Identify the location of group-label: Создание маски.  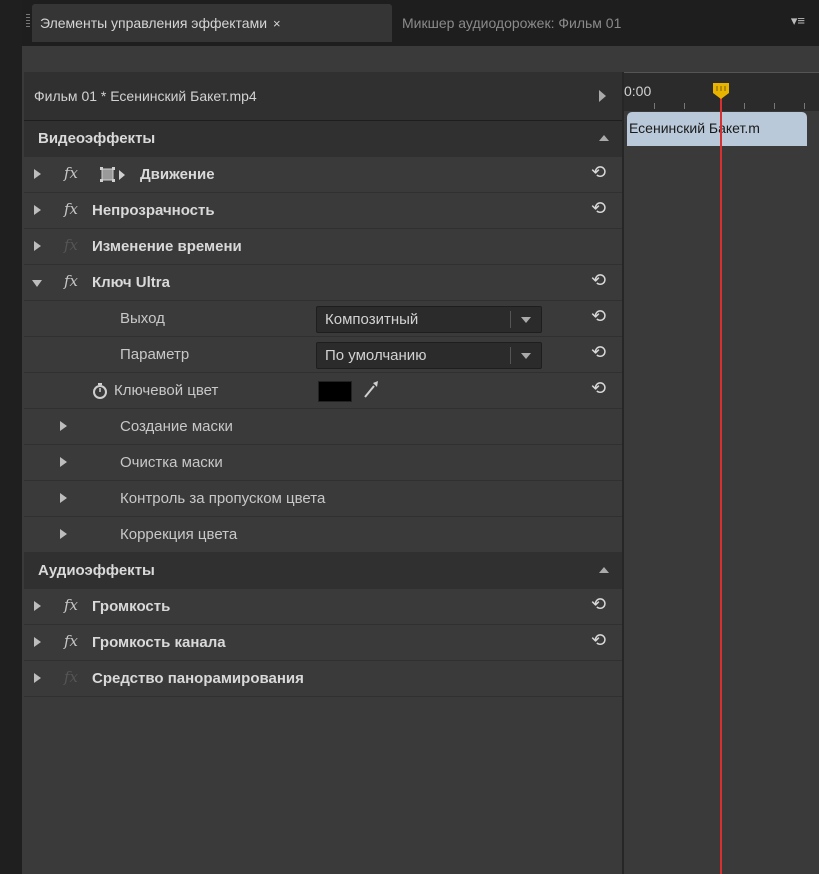
(176, 426).